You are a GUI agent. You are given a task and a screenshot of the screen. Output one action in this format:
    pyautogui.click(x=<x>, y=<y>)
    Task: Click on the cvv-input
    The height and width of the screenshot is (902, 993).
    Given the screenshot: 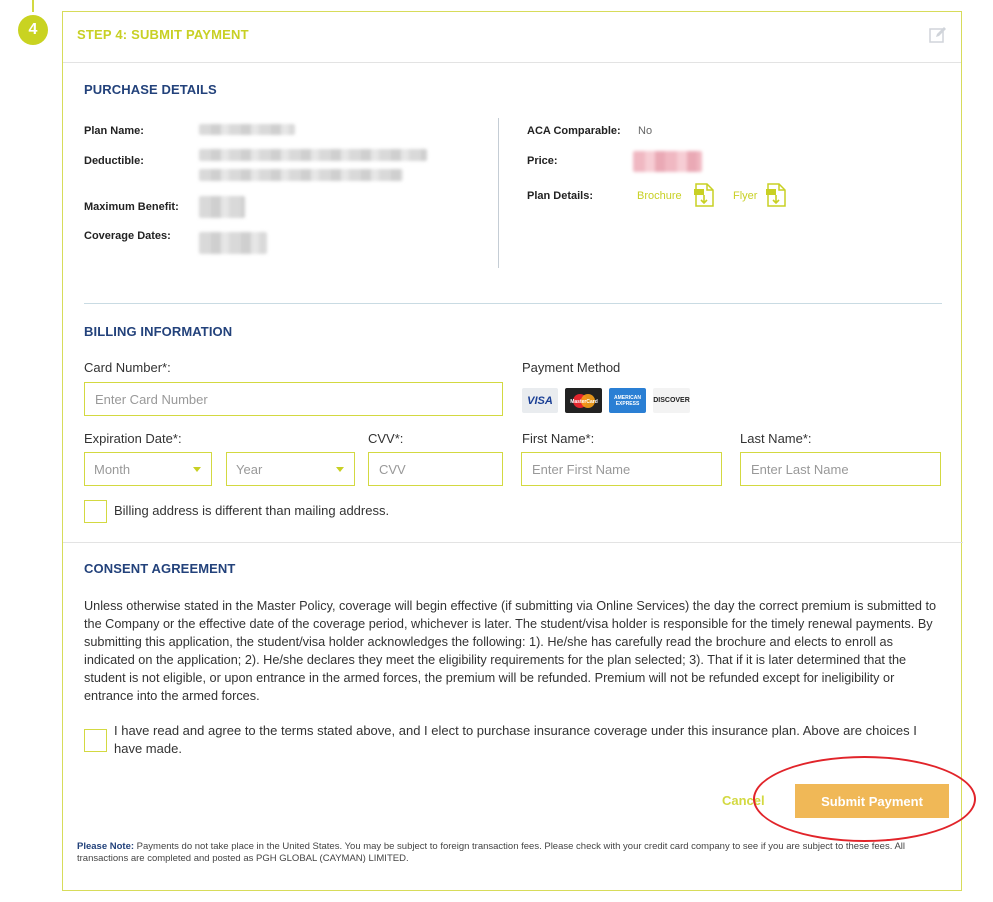 What is the action you would take?
    pyautogui.click(x=435, y=469)
    